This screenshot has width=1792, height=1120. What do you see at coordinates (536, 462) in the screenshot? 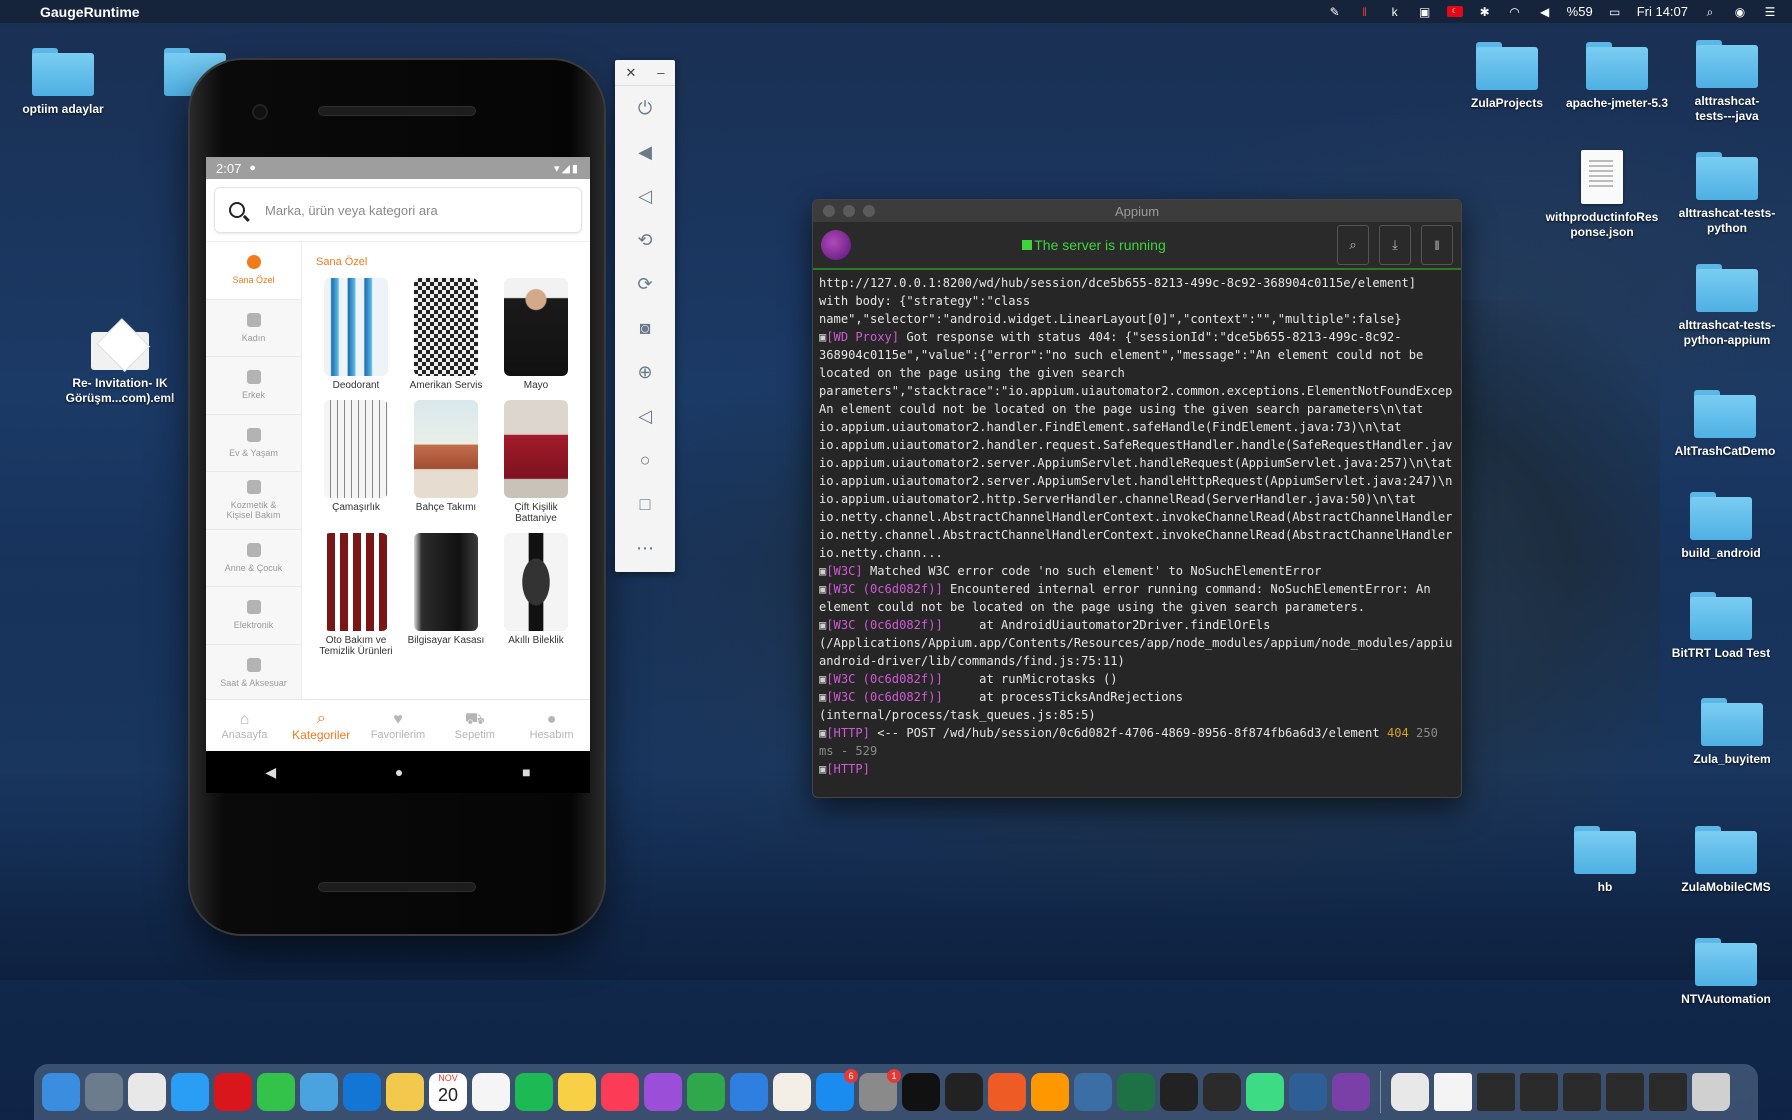
I see `product-card-battaniye: Çift Kişilik Battaniye` at bounding box center [536, 462].